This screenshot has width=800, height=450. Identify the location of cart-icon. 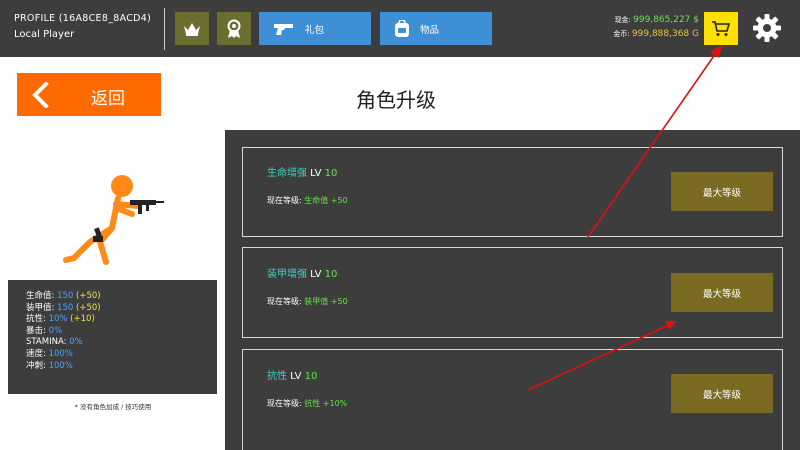
(721, 28).